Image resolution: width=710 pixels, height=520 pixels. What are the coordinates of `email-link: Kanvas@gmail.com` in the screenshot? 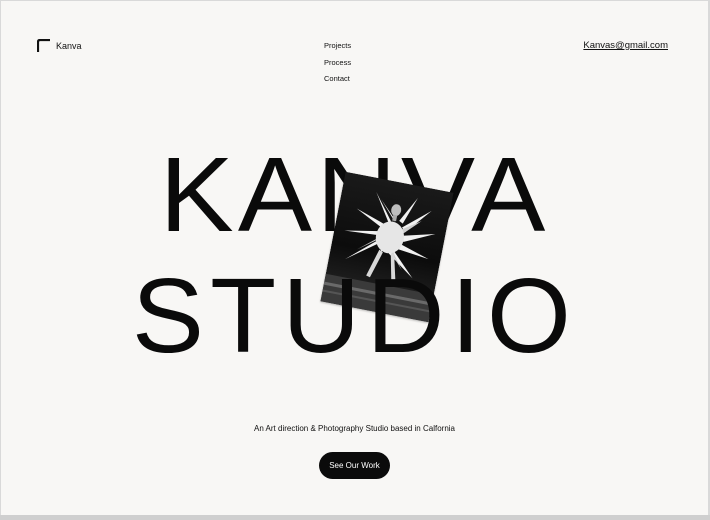 It's located at (625, 45).